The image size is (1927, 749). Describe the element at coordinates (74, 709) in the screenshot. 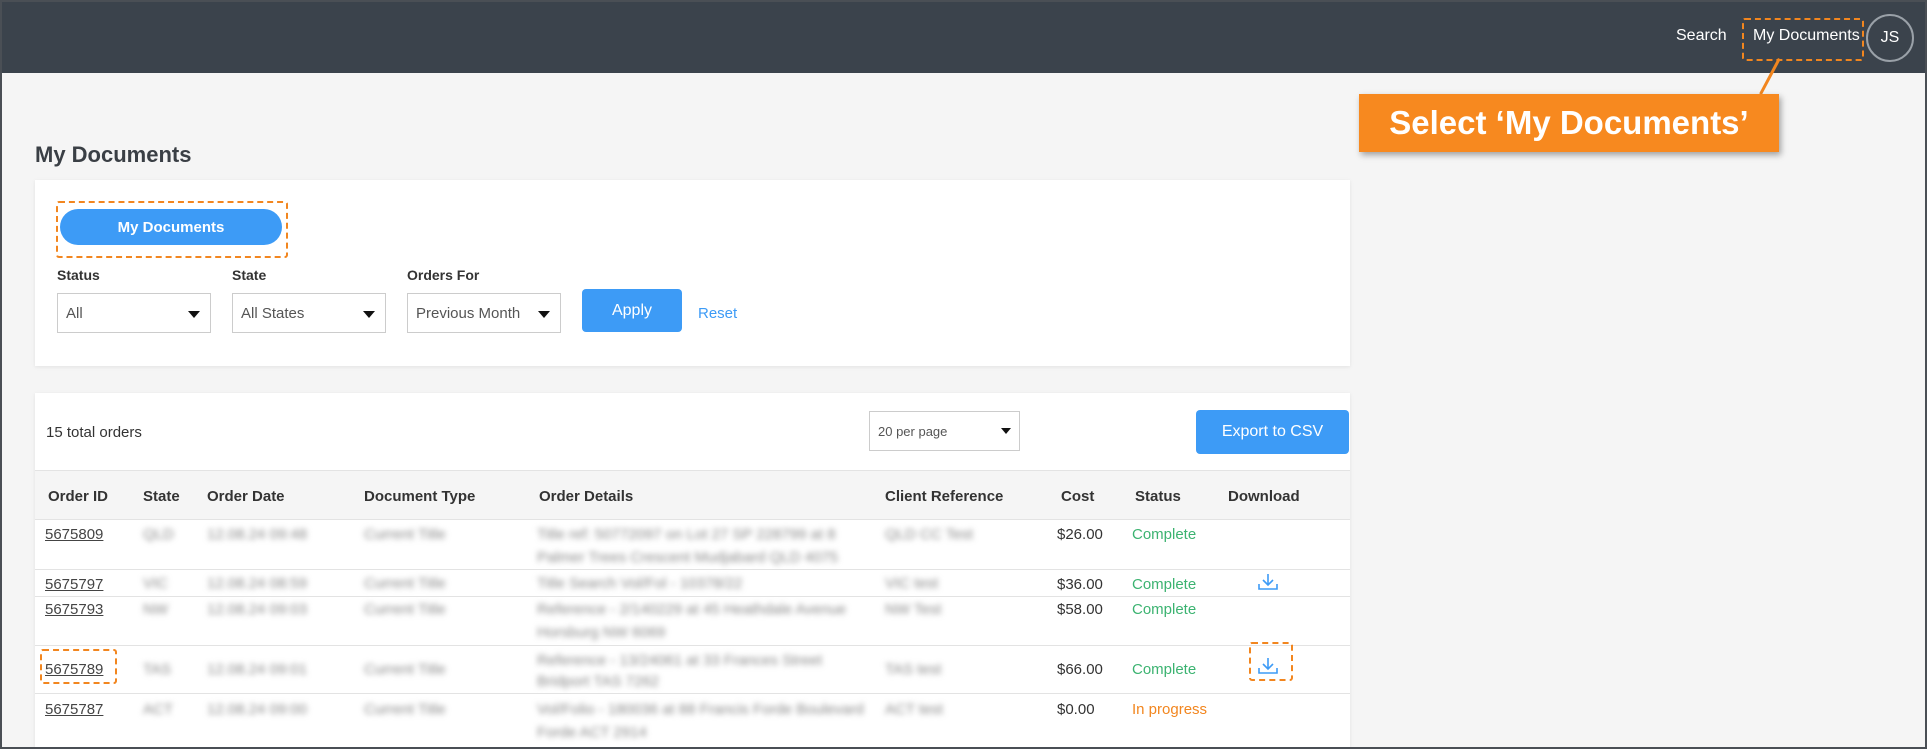

I see `order-id-link: 5675787` at that location.